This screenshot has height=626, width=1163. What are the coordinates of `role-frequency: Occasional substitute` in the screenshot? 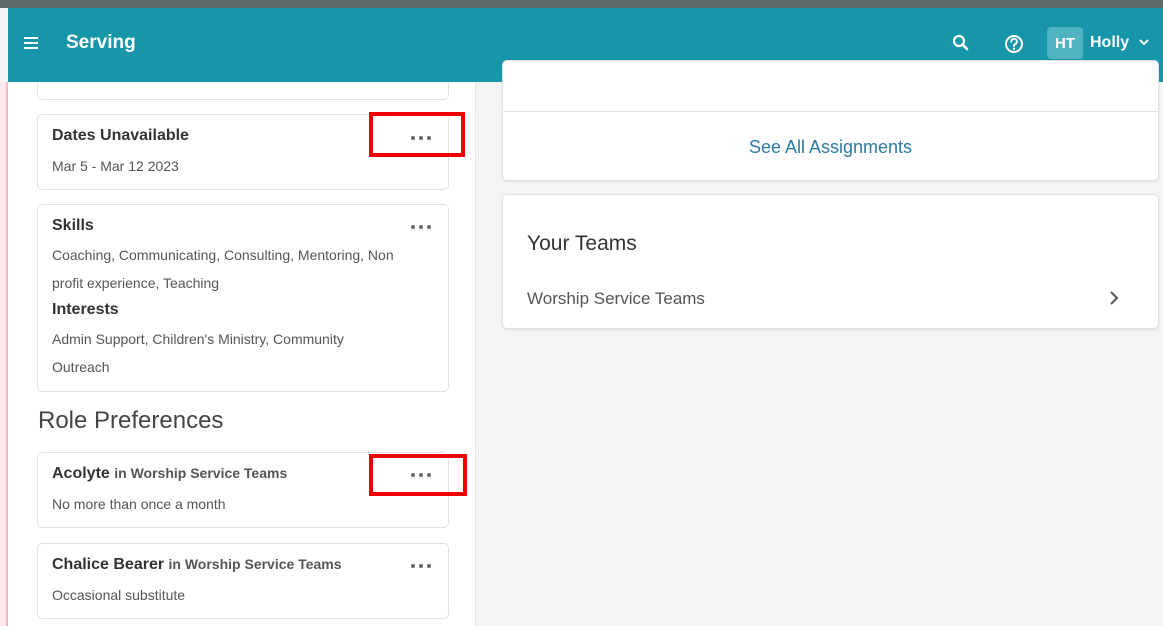 It's located at (119, 595).